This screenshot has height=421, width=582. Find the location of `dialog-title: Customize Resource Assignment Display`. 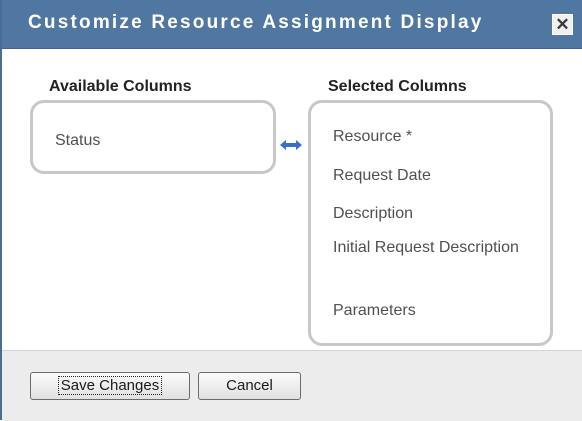

dialog-title: Customize Resource Assignment Display is located at coordinates (256, 22).